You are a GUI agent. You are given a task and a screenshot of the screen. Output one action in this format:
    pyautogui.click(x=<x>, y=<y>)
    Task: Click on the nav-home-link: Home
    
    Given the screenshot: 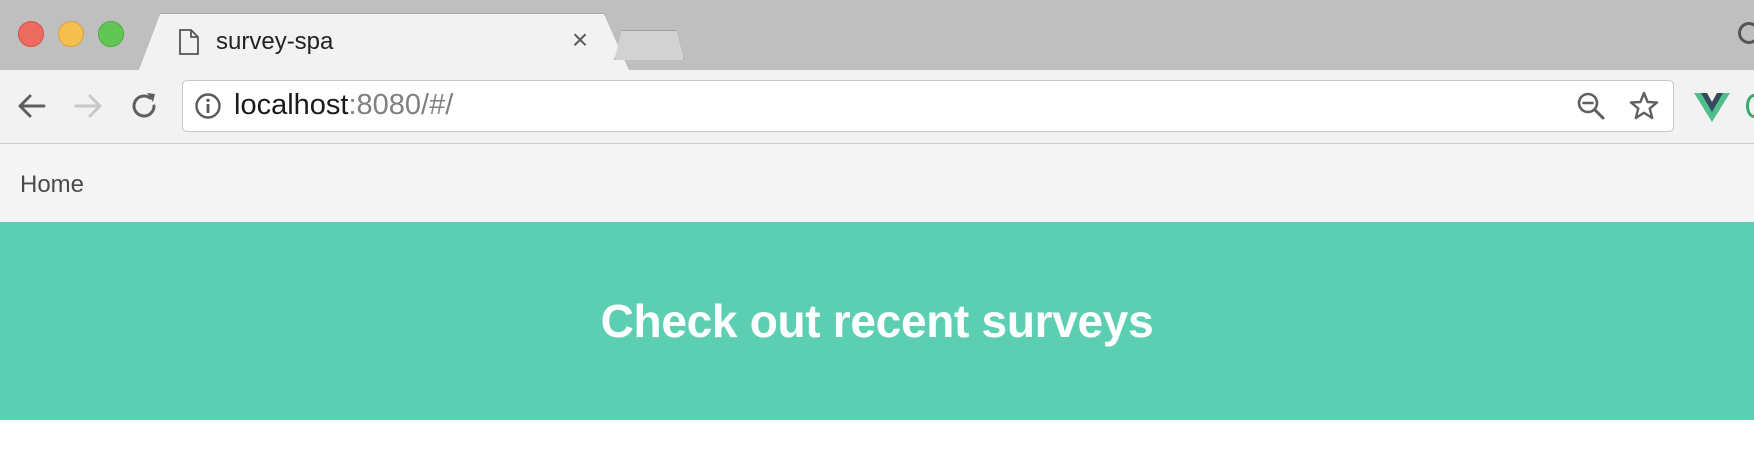 What is the action you would take?
    pyautogui.click(x=52, y=185)
    